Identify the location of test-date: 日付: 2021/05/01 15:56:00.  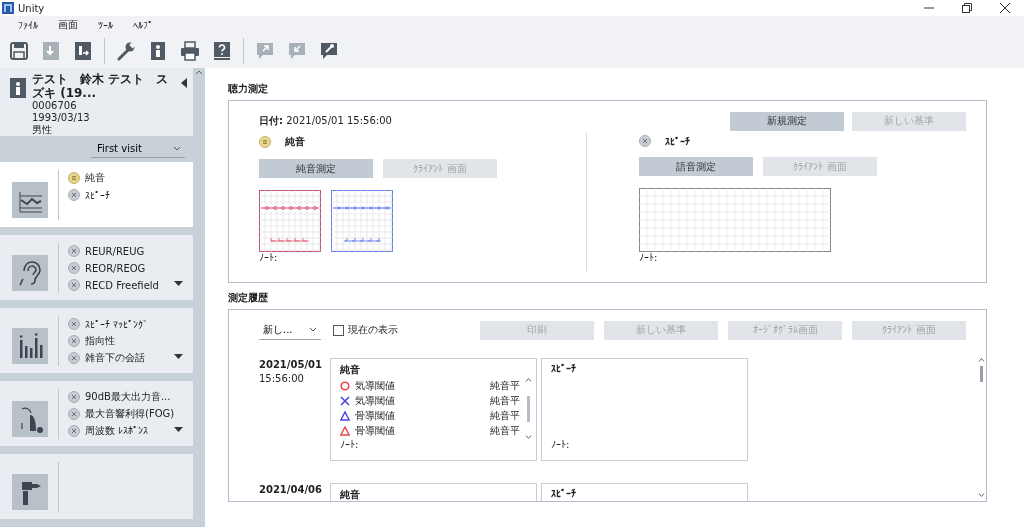
(325, 121).